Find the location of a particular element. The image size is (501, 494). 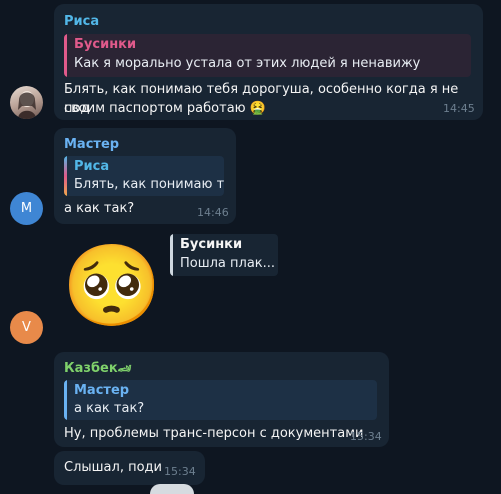

timestamp: 14:45 is located at coordinates (459, 108).